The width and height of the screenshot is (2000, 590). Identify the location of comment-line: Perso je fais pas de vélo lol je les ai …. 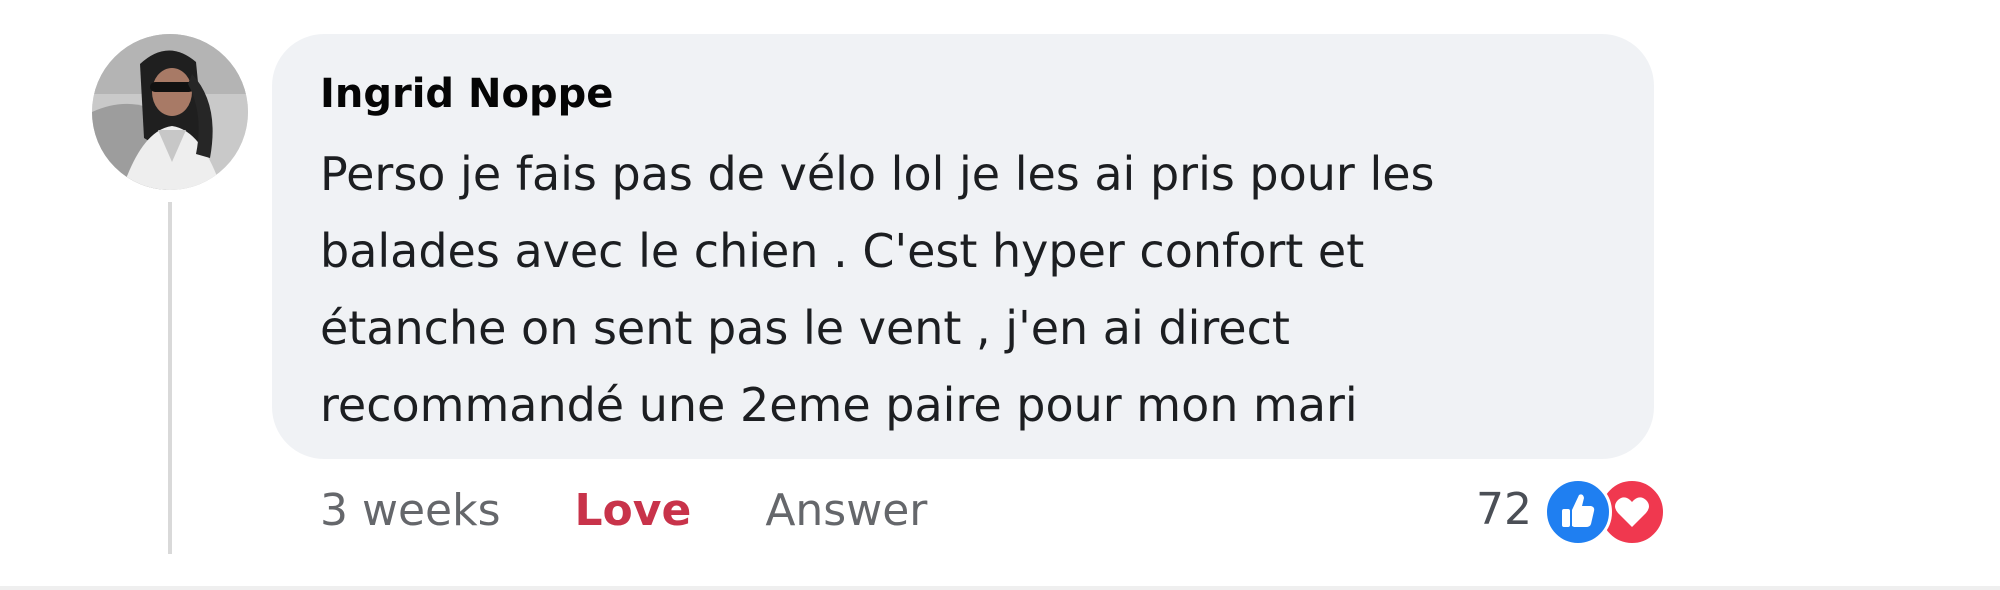
(877, 174).